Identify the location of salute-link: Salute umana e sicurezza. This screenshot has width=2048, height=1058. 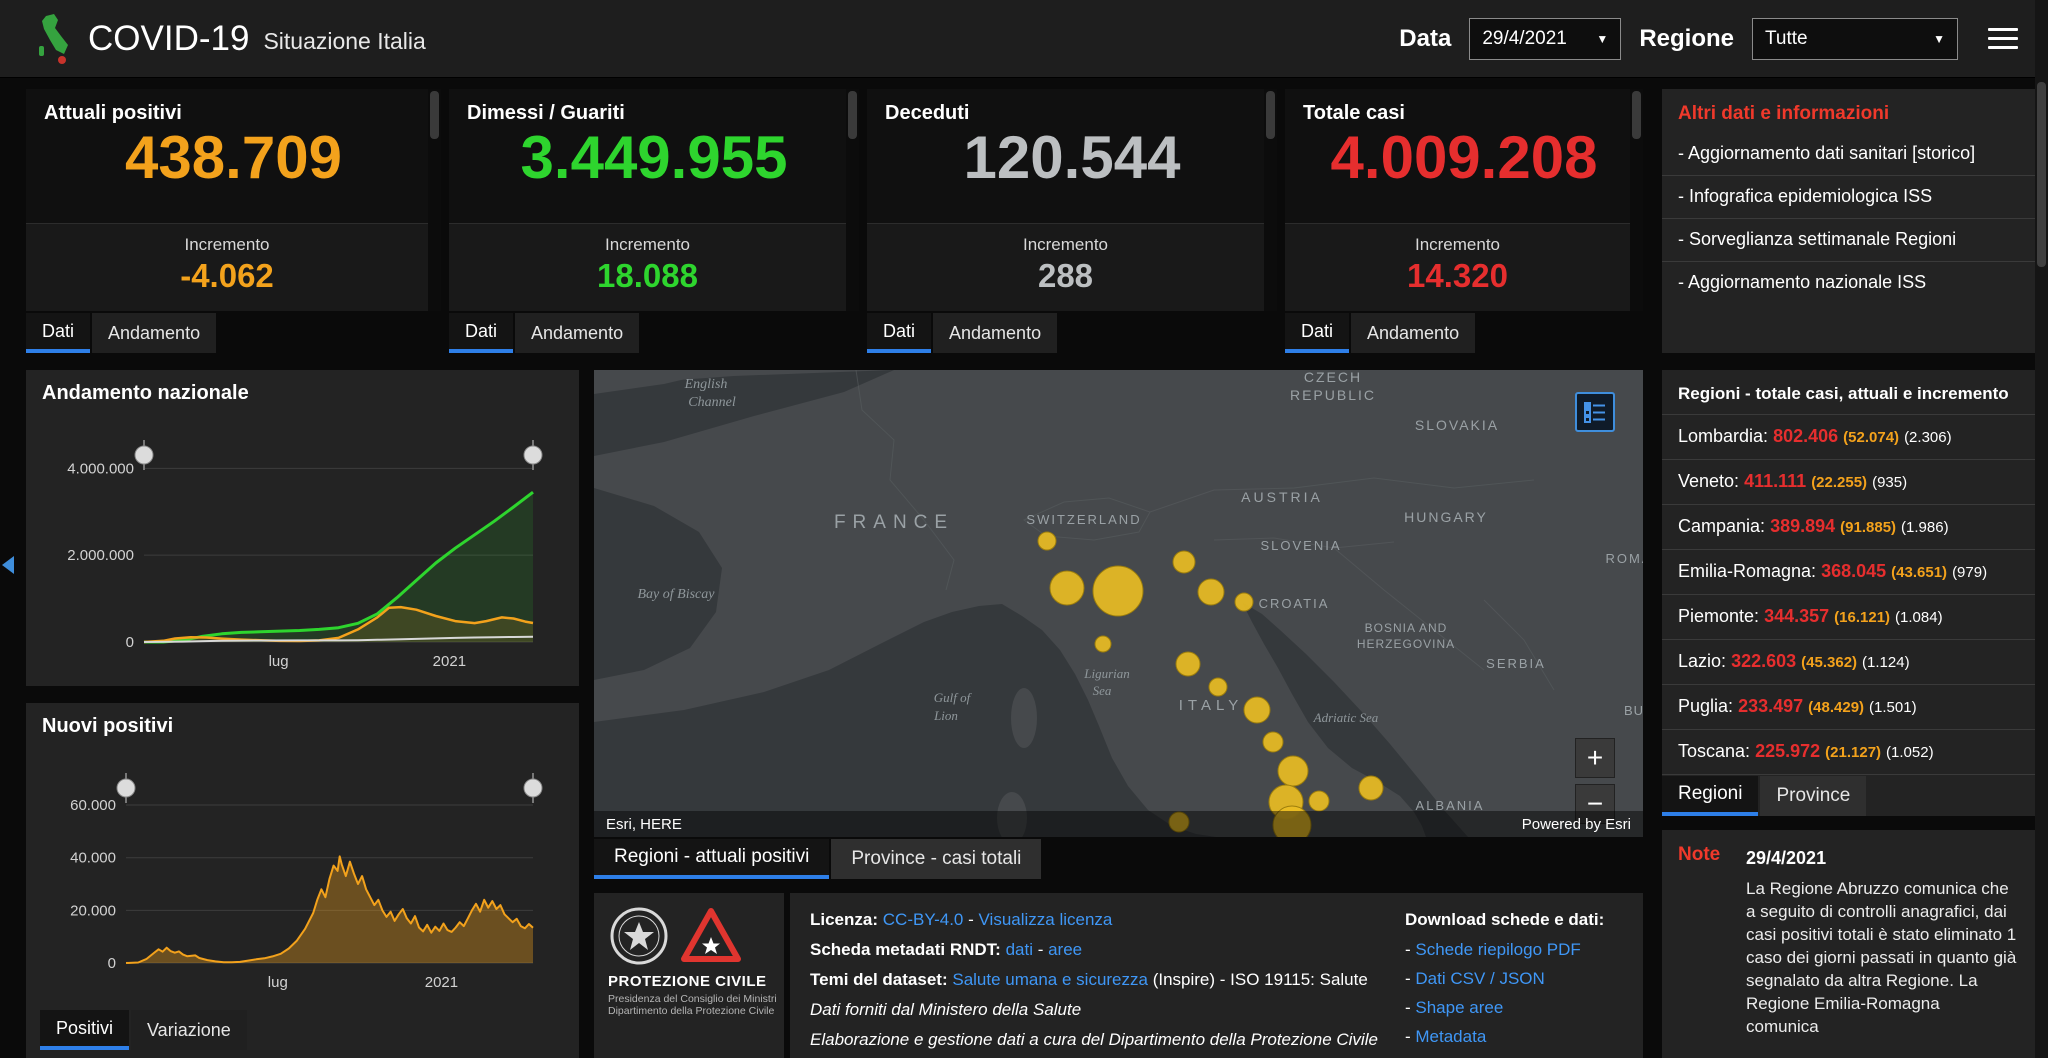
(1050, 979).